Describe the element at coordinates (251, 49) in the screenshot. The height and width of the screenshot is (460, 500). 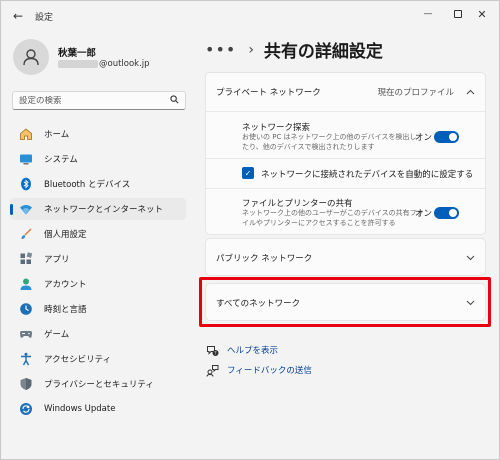
I see `chevron-right-icon: ›` at that location.